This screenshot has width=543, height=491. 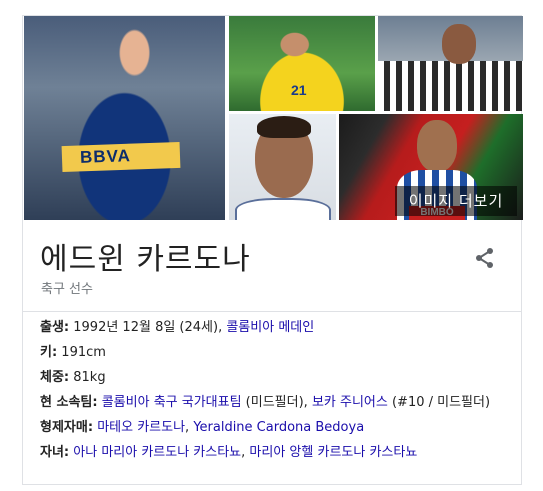 I want to click on national-team-link: 콜롬비아 축구 국가대표팀, so click(x=172, y=402).